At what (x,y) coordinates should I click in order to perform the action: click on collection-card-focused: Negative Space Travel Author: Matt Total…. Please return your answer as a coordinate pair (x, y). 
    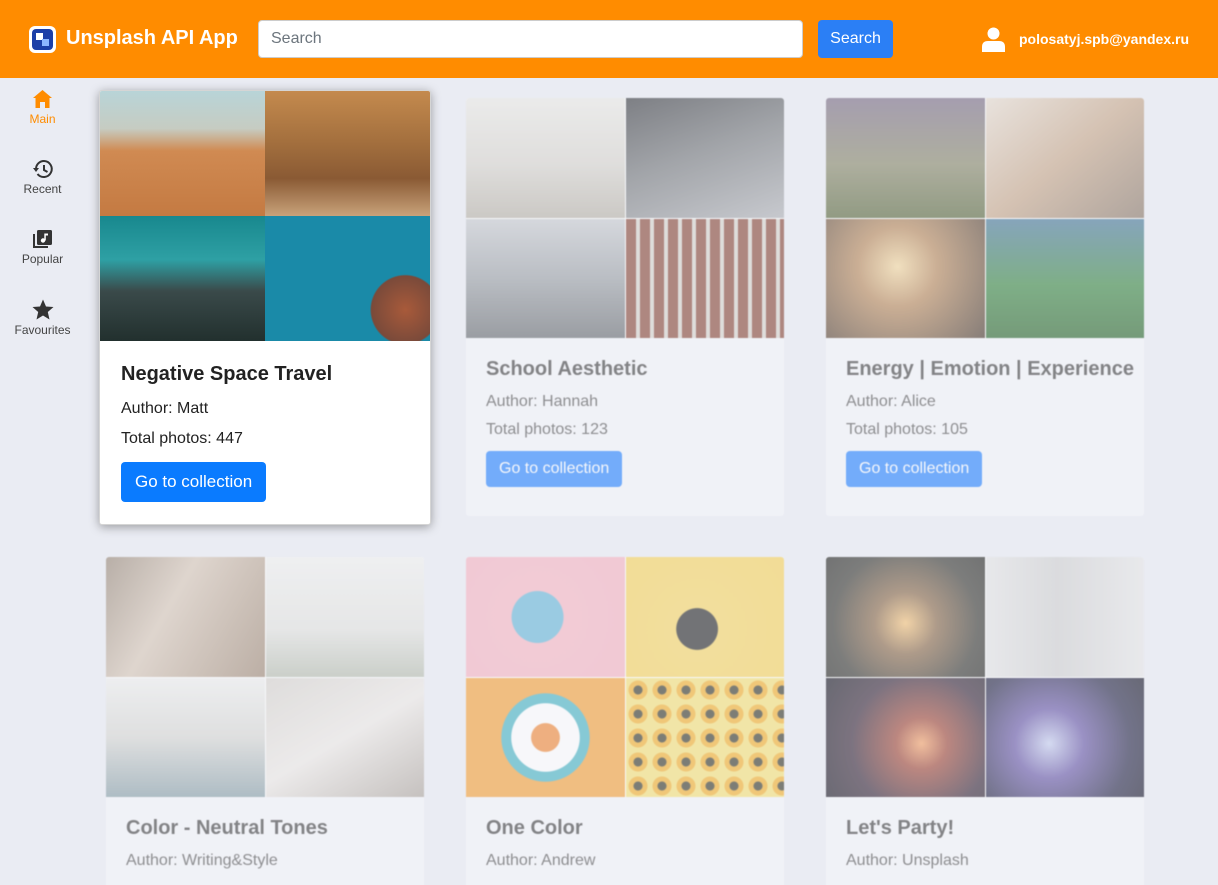
    Looking at the image, I should click on (265, 307).